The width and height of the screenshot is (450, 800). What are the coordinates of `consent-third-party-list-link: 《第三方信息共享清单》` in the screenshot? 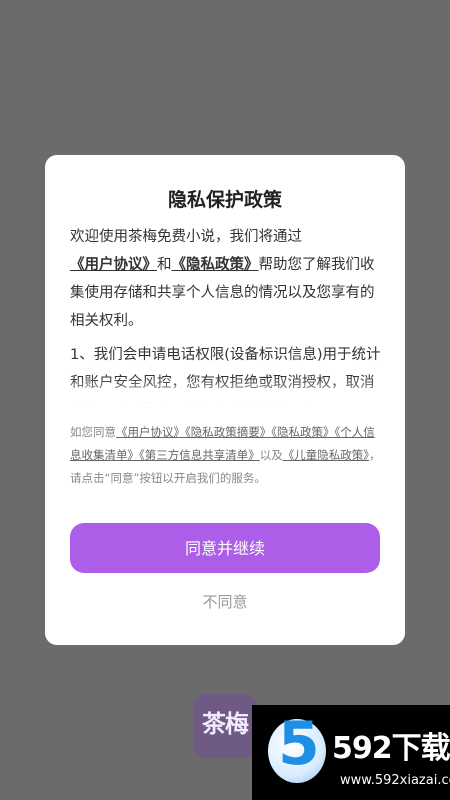 It's located at (199, 455).